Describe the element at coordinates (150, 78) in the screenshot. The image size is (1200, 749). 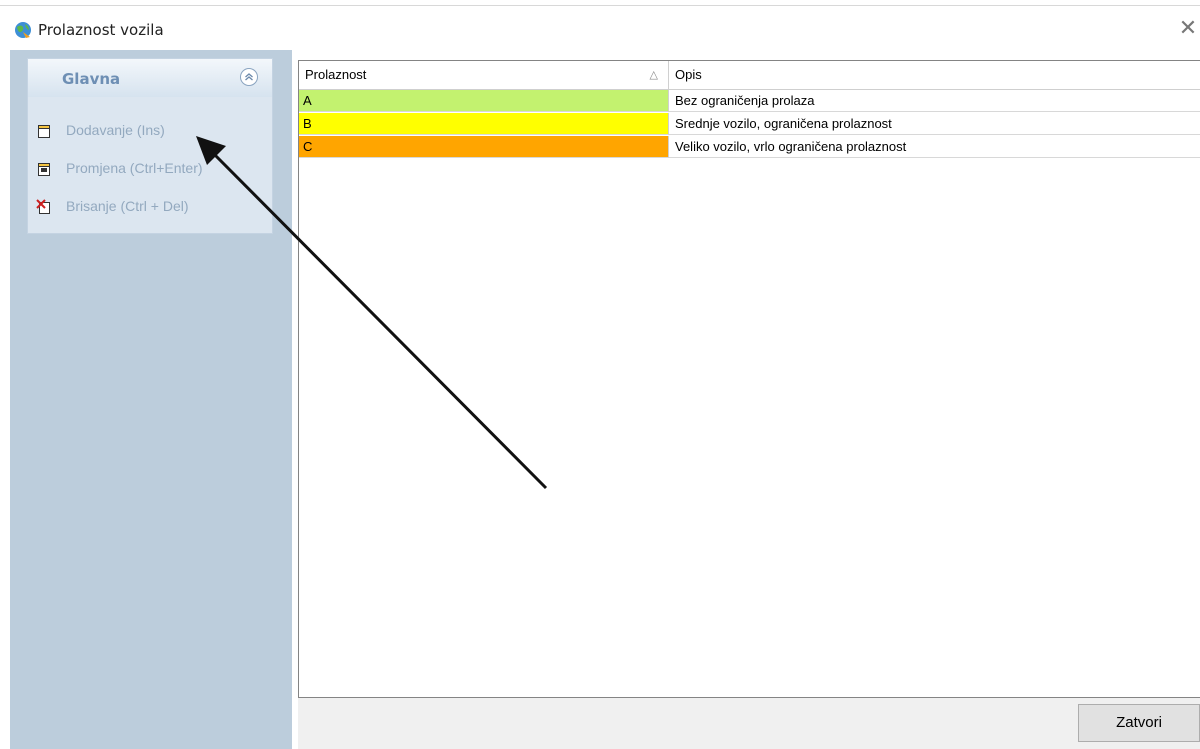
I see `group-header: Glavna` at that location.